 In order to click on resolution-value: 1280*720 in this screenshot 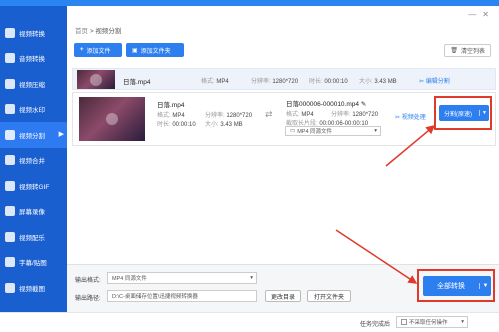, I will do `click(285, 82)`.